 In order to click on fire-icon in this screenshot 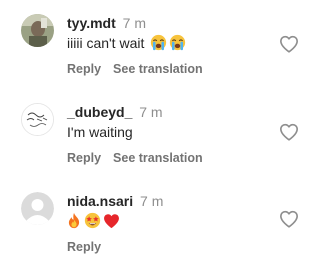, I will do `click(74, 222)`.